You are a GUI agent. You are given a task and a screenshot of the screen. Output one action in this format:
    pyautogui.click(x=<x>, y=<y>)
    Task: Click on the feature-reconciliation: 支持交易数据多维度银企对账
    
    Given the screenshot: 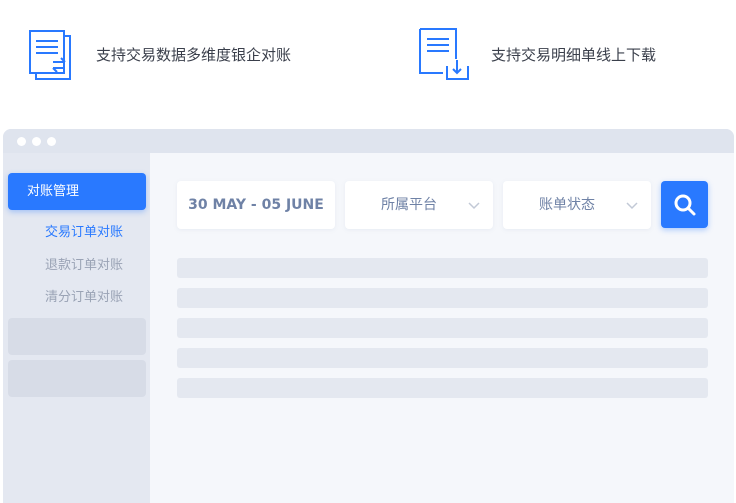 What is the action you would take?
    pyautogui.click(x=156, y=54)
    